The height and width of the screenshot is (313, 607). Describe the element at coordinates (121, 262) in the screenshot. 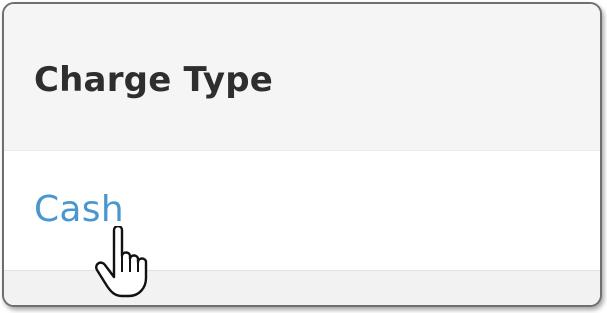

I see `hand-pointer-icon` at that location.